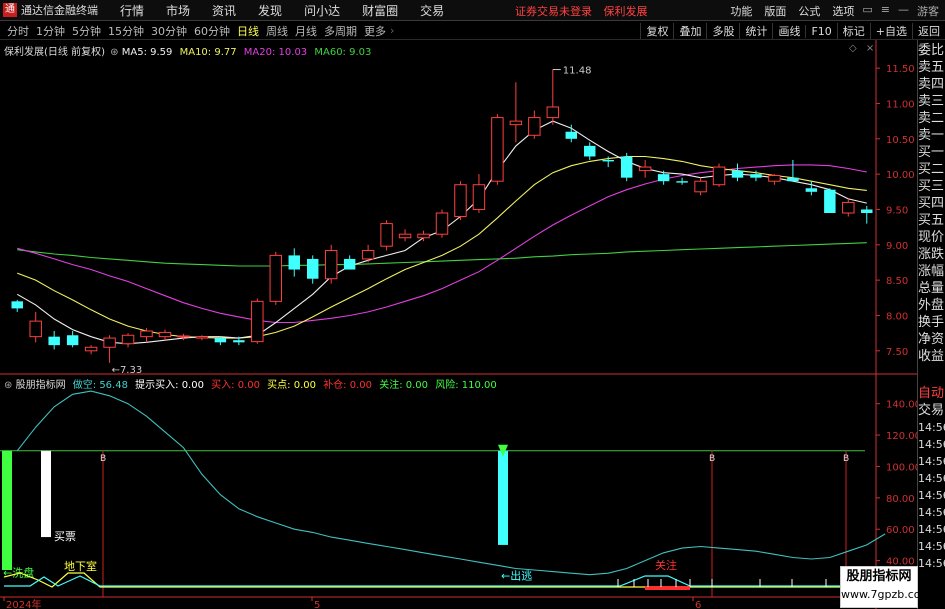 The image size is (945, 609). Describe the element at coordinates (80, 566) in the screenshot. I see `basement-label: 地下室` at that location.